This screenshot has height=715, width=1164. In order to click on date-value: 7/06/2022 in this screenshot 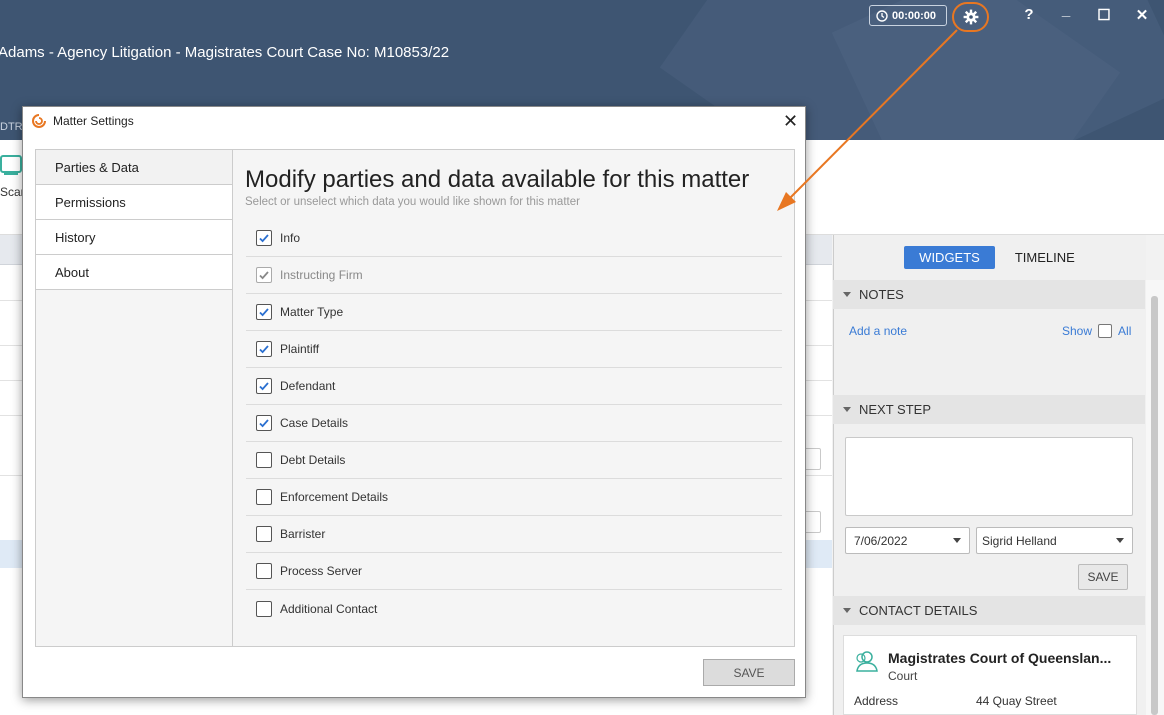, I will do `click(881, 540)`.